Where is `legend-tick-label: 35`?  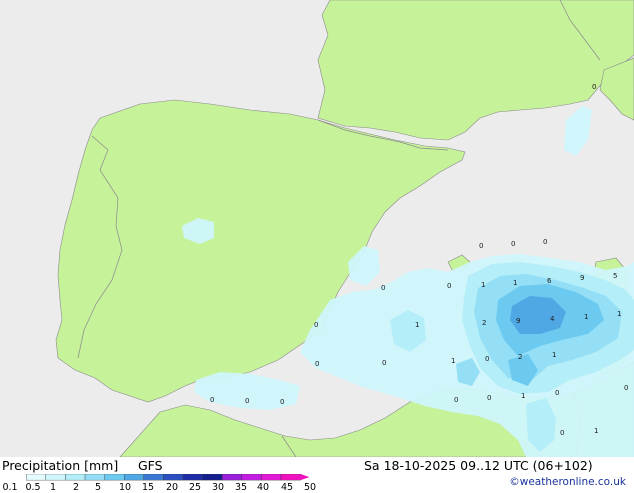 legend-tick-label: 35 is located at coordinates (241, 487).